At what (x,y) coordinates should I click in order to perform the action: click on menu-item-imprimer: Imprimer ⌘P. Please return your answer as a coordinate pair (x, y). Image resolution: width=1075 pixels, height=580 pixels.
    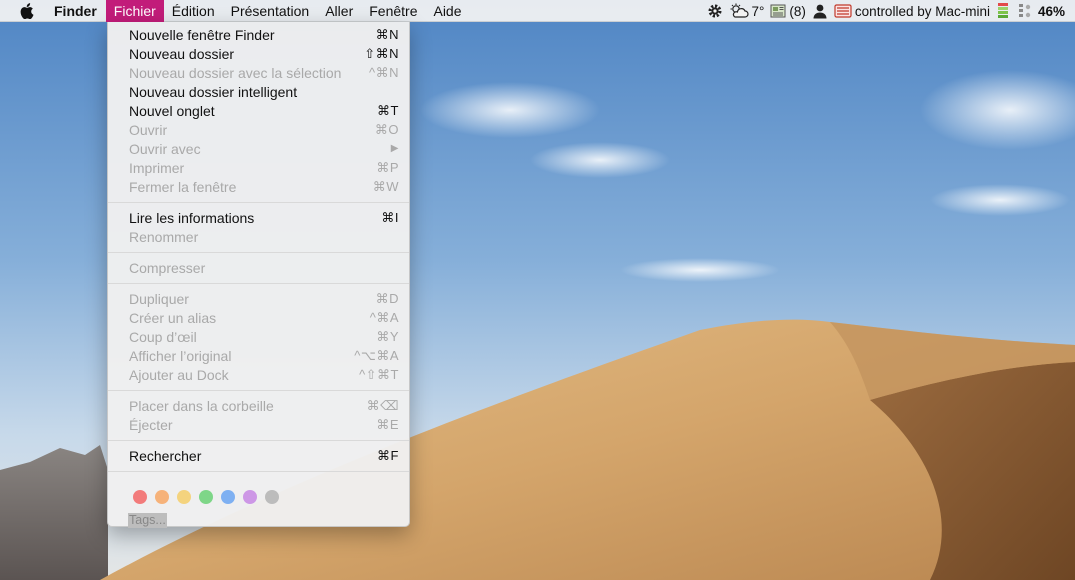
    Looking at the image, I should click on (258, 167).